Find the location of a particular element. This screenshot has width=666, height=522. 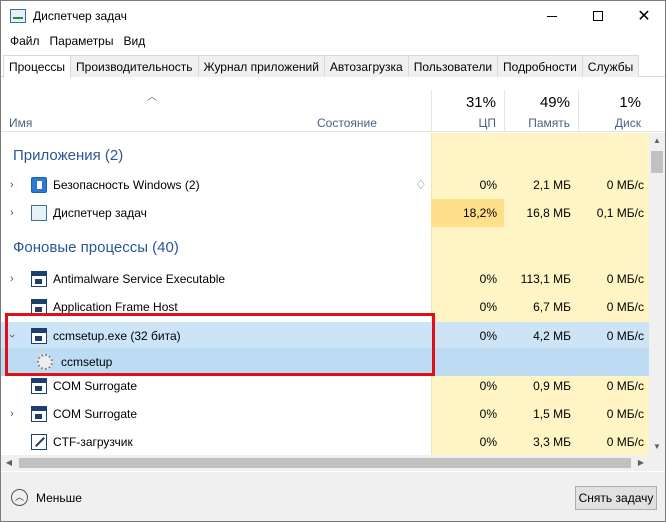

footer-bar: ︿ Меньше Снять задачу is located at coordinates (333, 496).